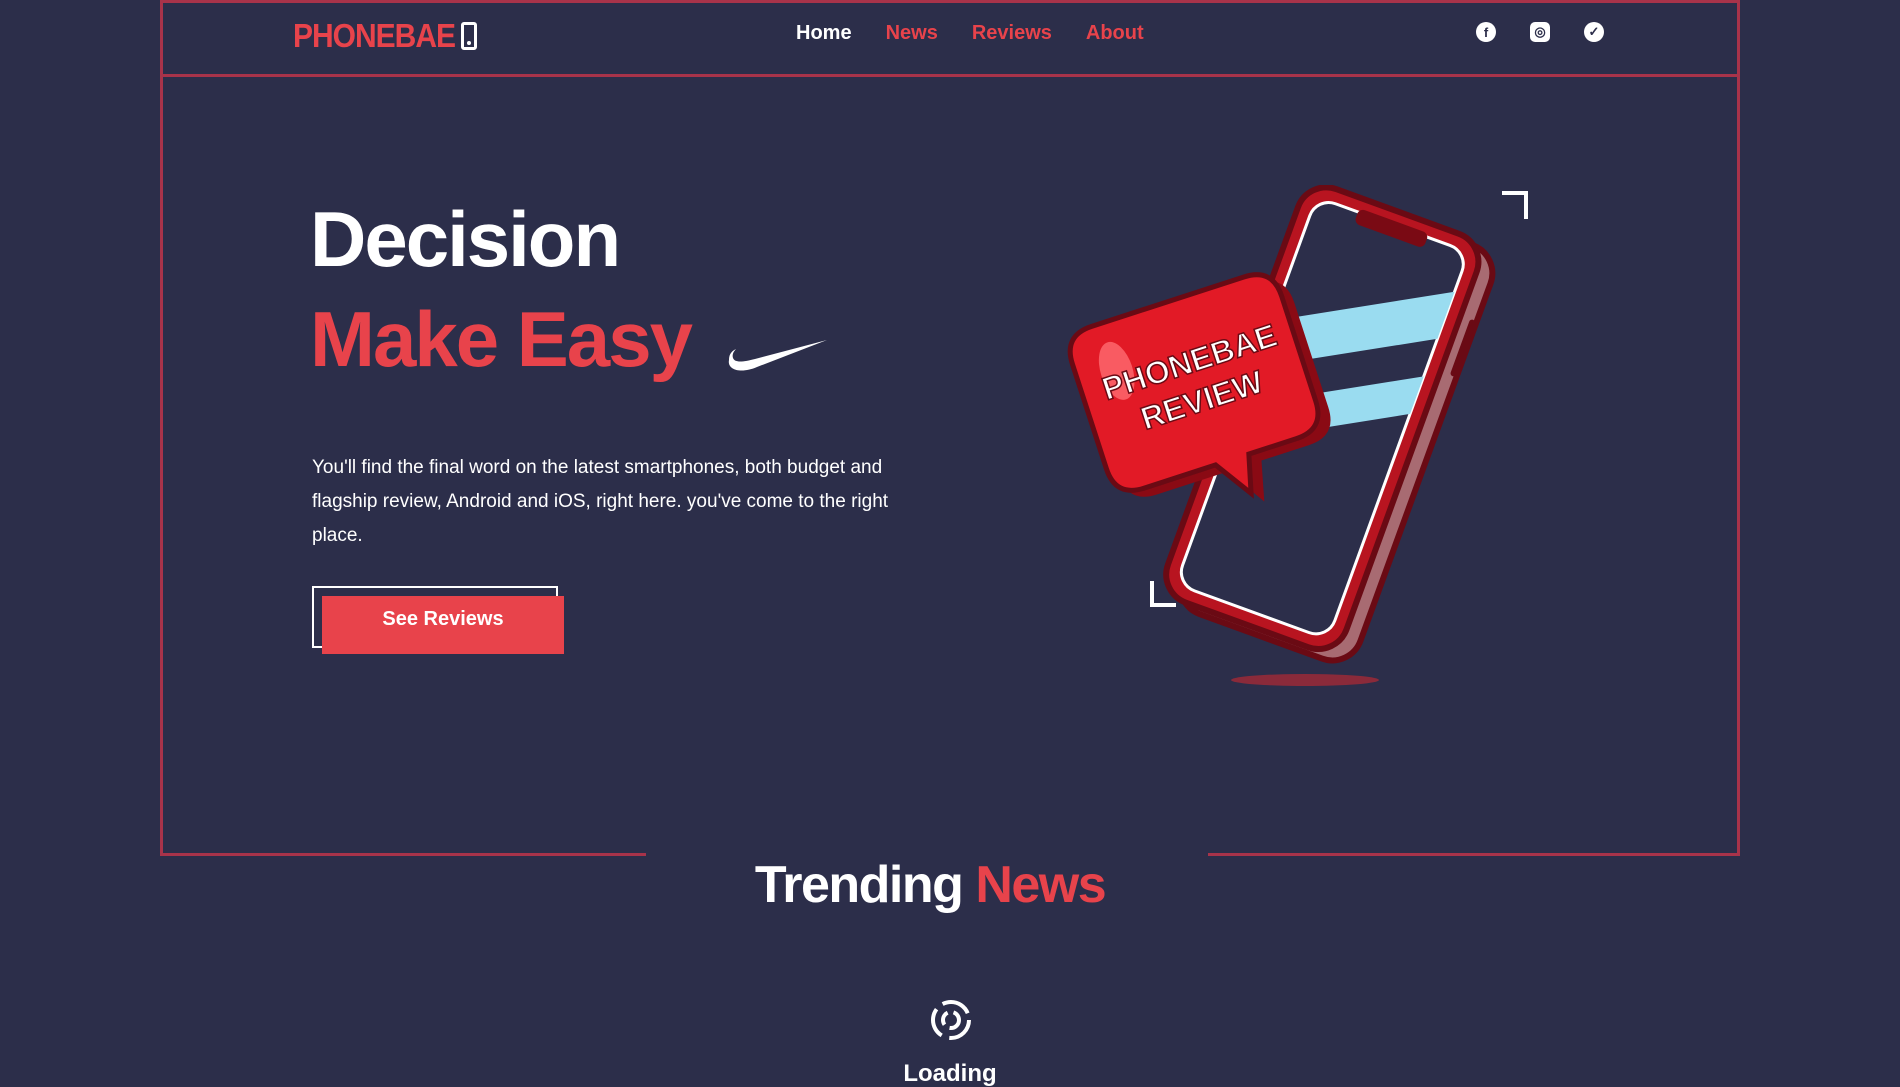 Image resolution: width=1900 pixels, height=1087 pixels. What do you see at coordinates (1305, 680) in the screenshot?
I see `phone-shadow` at bounding box center [1305, 680].